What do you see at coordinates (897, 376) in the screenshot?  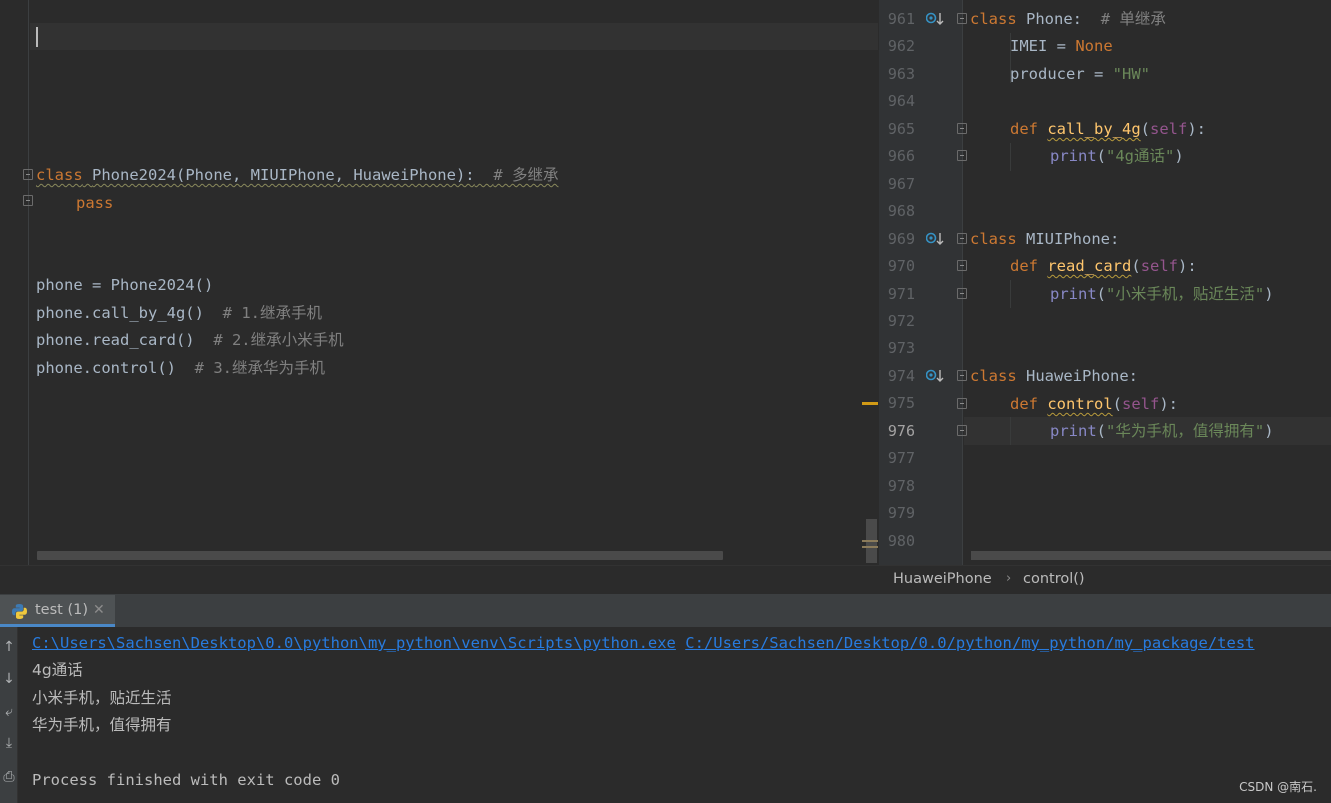 I see `line-number: 974` at bounding box center [897, 376].